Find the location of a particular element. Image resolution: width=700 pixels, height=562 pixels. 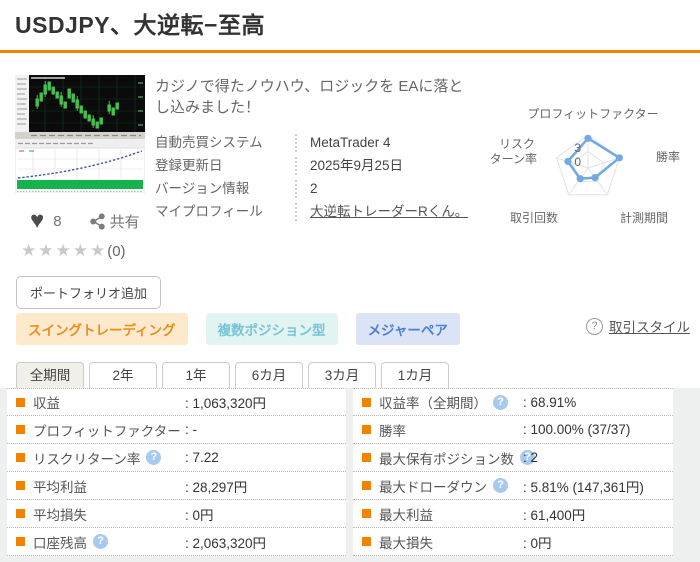

radar-axis-label: 計測期間 is located at coordinates (644, 217).